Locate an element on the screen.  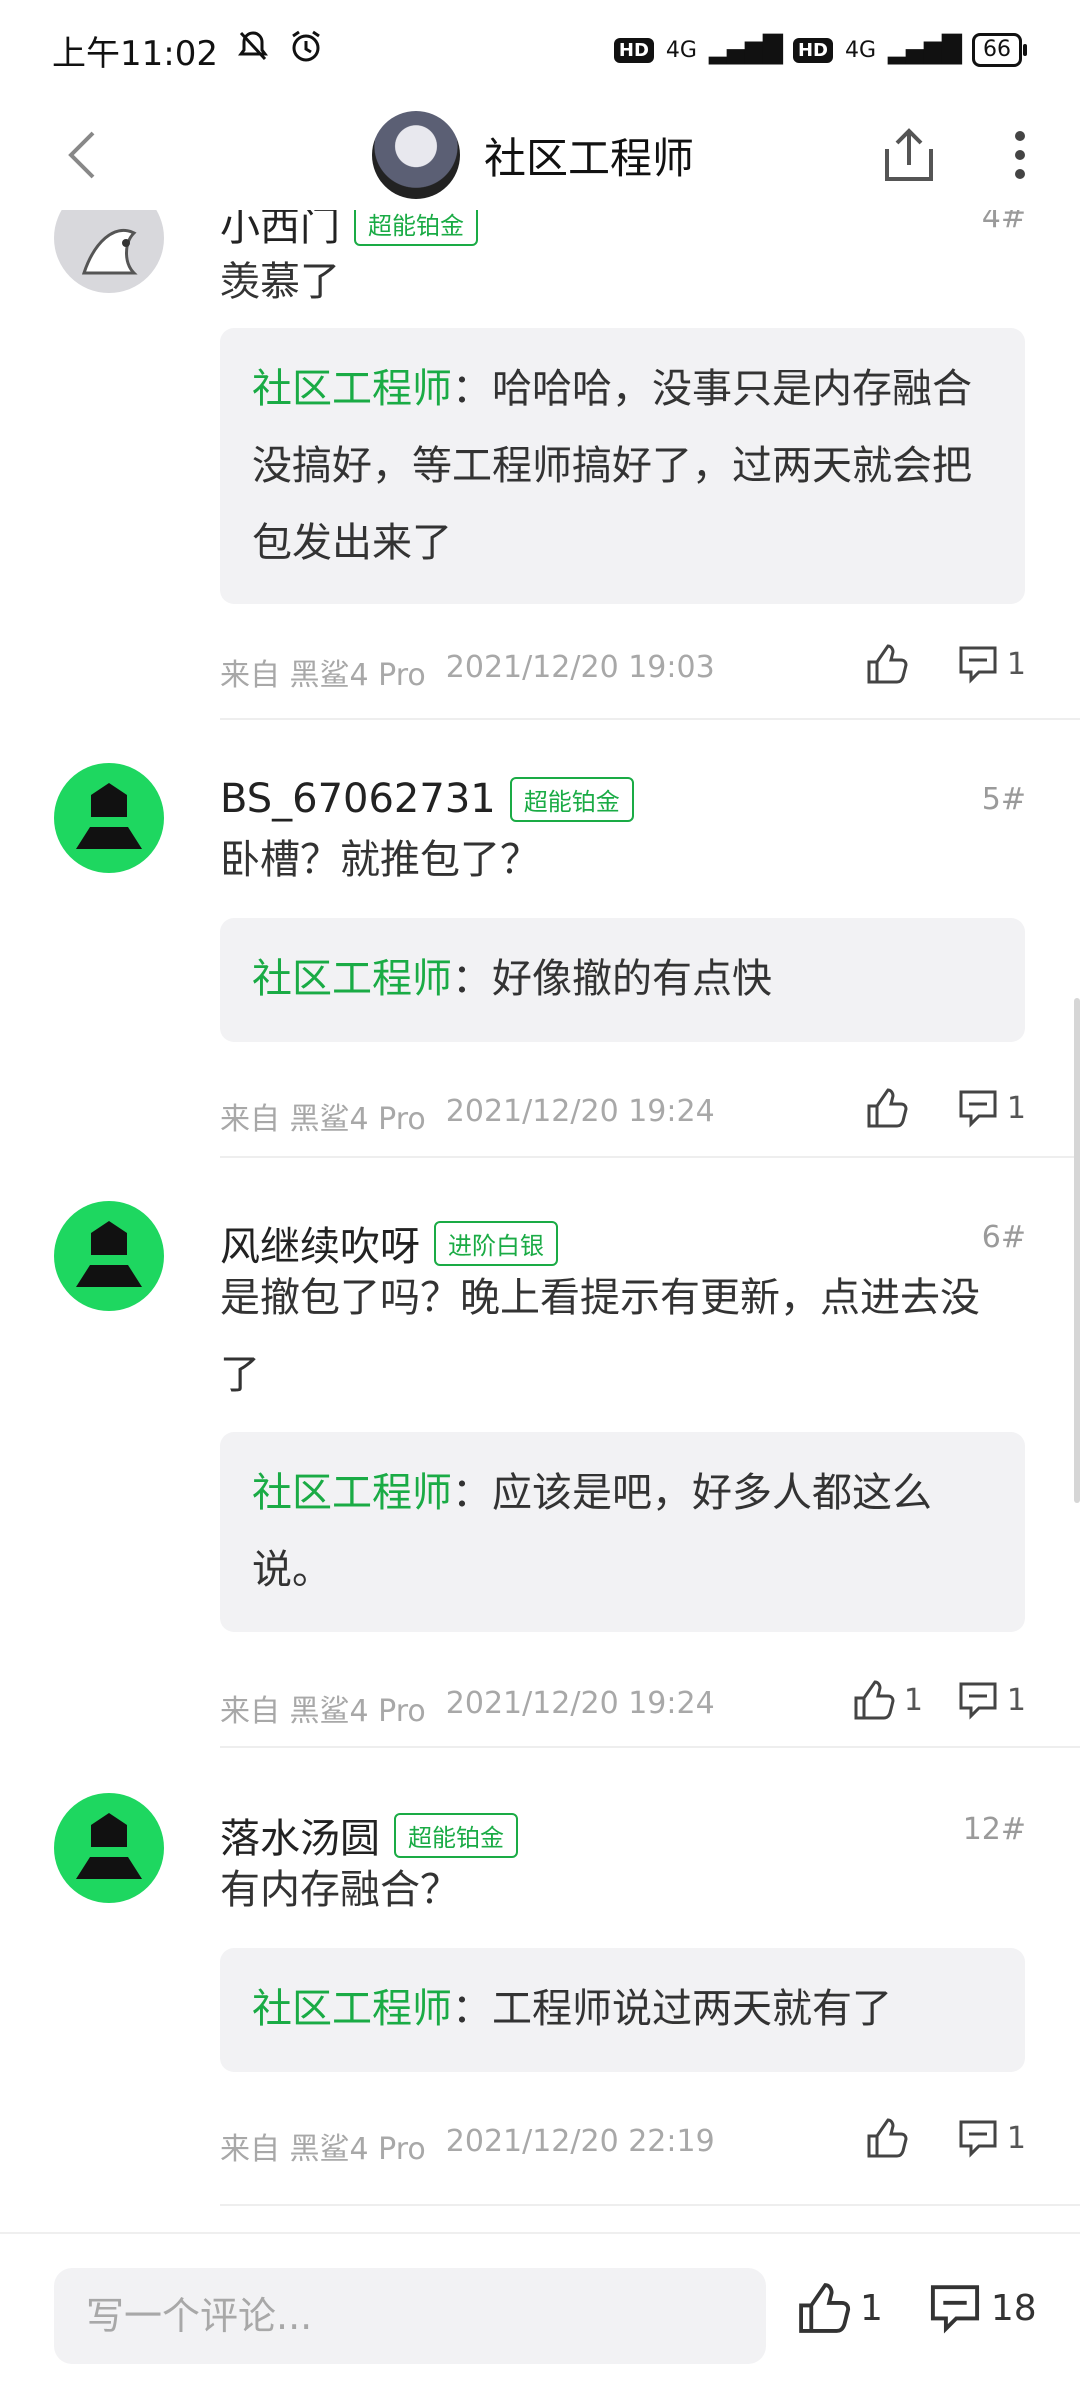
author-reply: 社区工程师：好像撤的有点快 is located at coordinates (622, 980).